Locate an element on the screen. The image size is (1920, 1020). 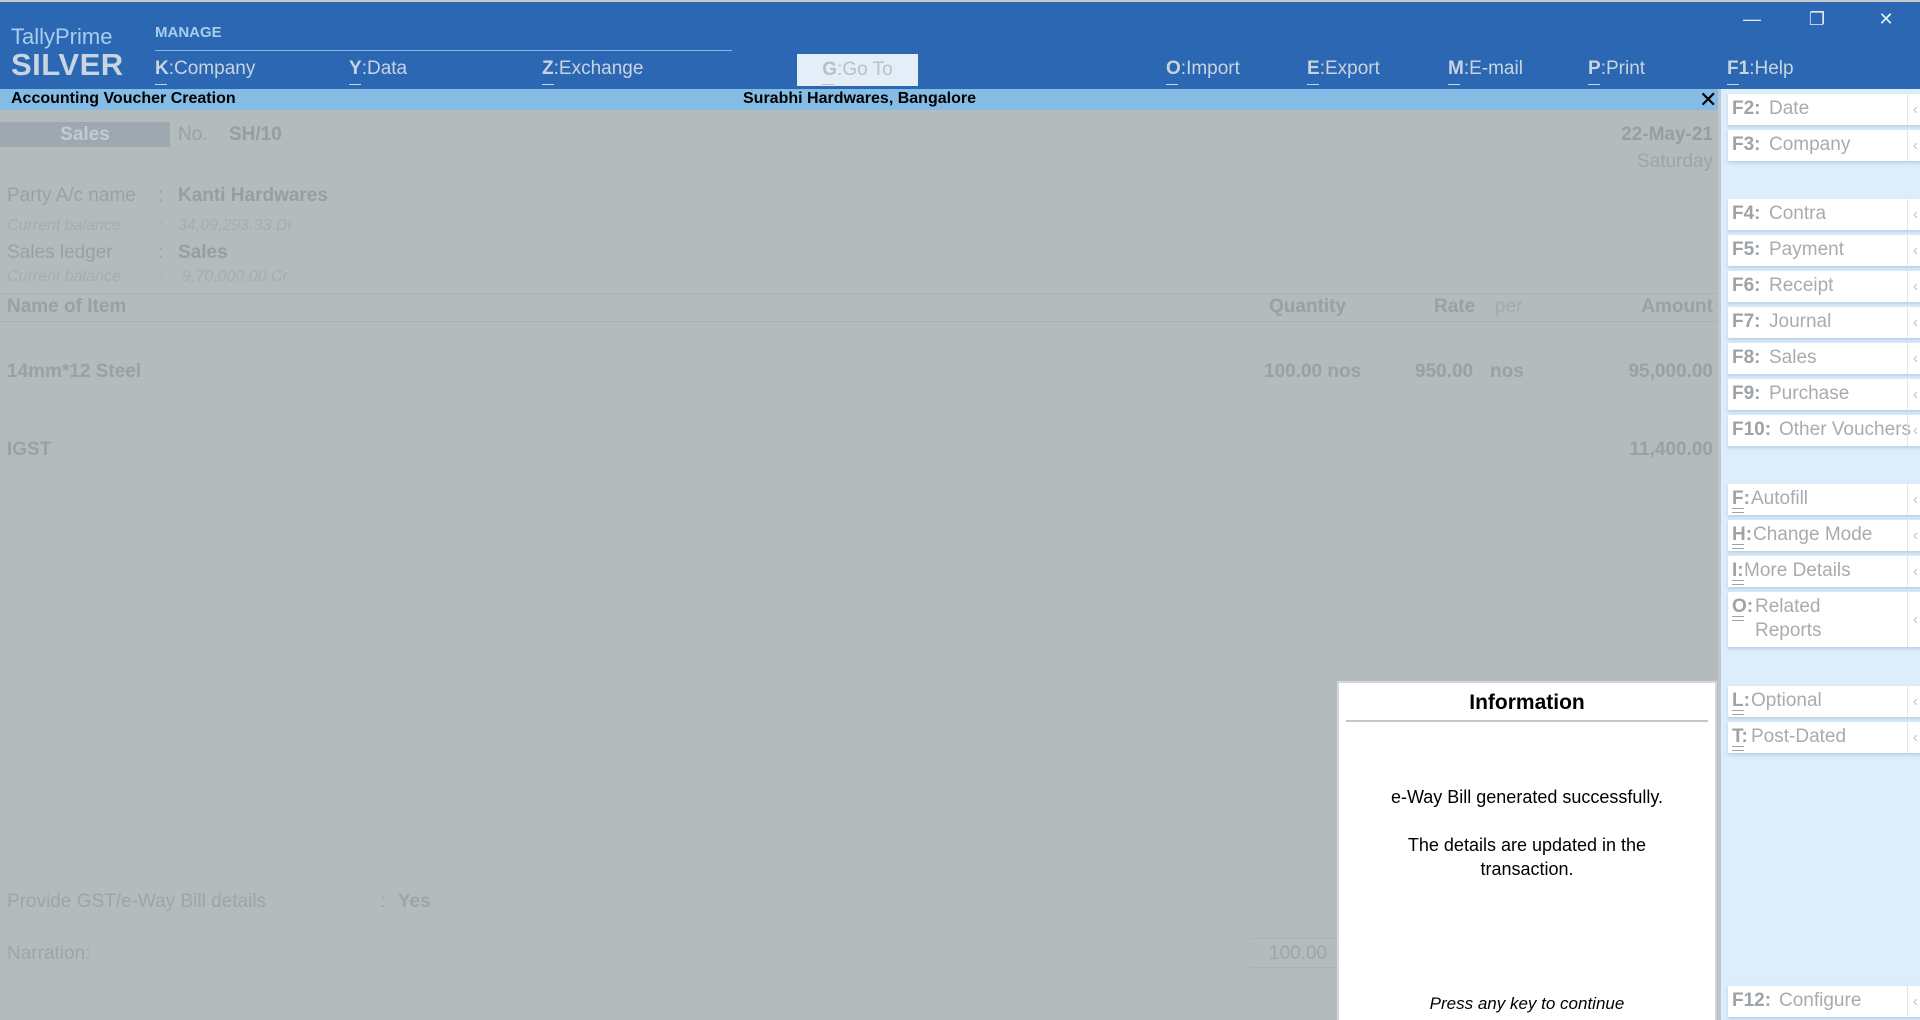
sales-ledger-colon: : is located at coordinates (161, 252).